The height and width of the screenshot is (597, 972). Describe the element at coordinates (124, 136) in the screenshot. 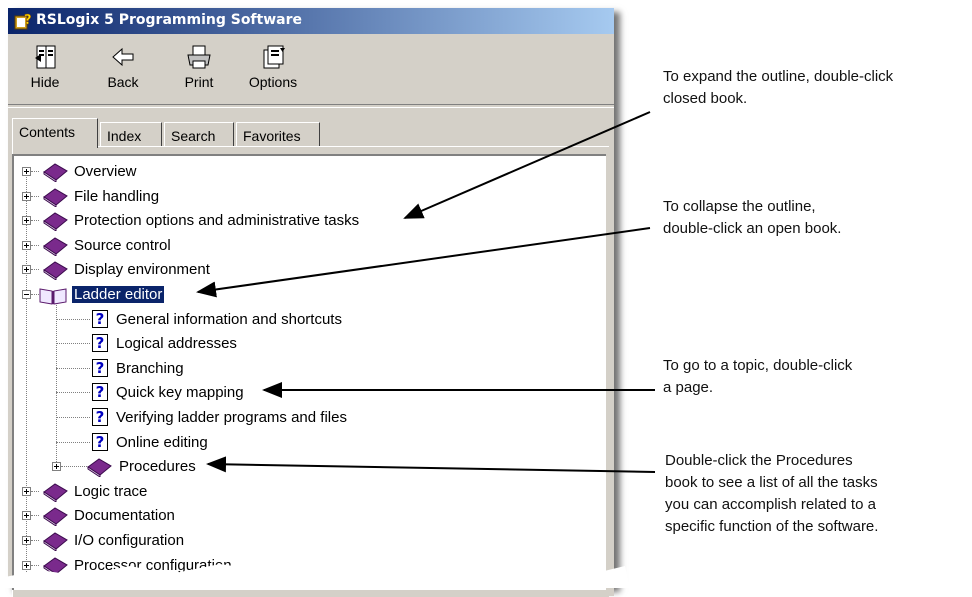

I see `tab-index-label: Index` at that location.